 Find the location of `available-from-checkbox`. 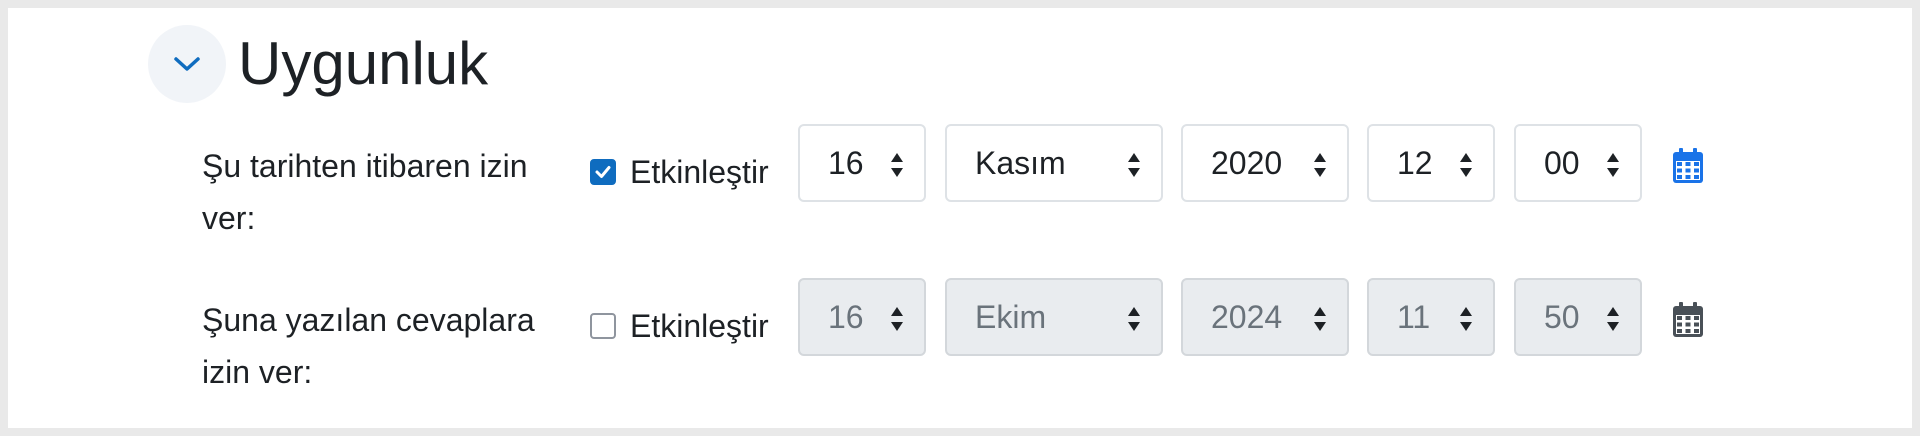

available-from-checkbox is located at coordinates (603, 172).